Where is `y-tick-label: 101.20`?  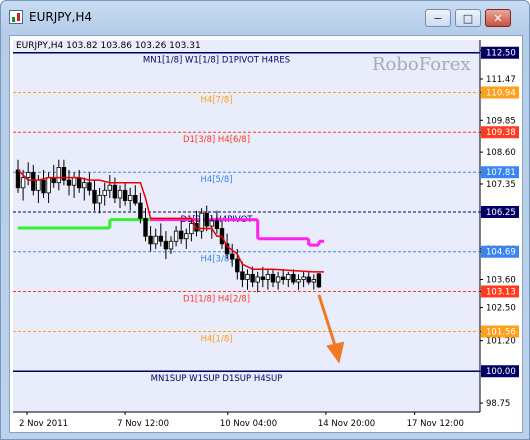
y-tick-label: 101.20 is located at coordinates (501, 342).